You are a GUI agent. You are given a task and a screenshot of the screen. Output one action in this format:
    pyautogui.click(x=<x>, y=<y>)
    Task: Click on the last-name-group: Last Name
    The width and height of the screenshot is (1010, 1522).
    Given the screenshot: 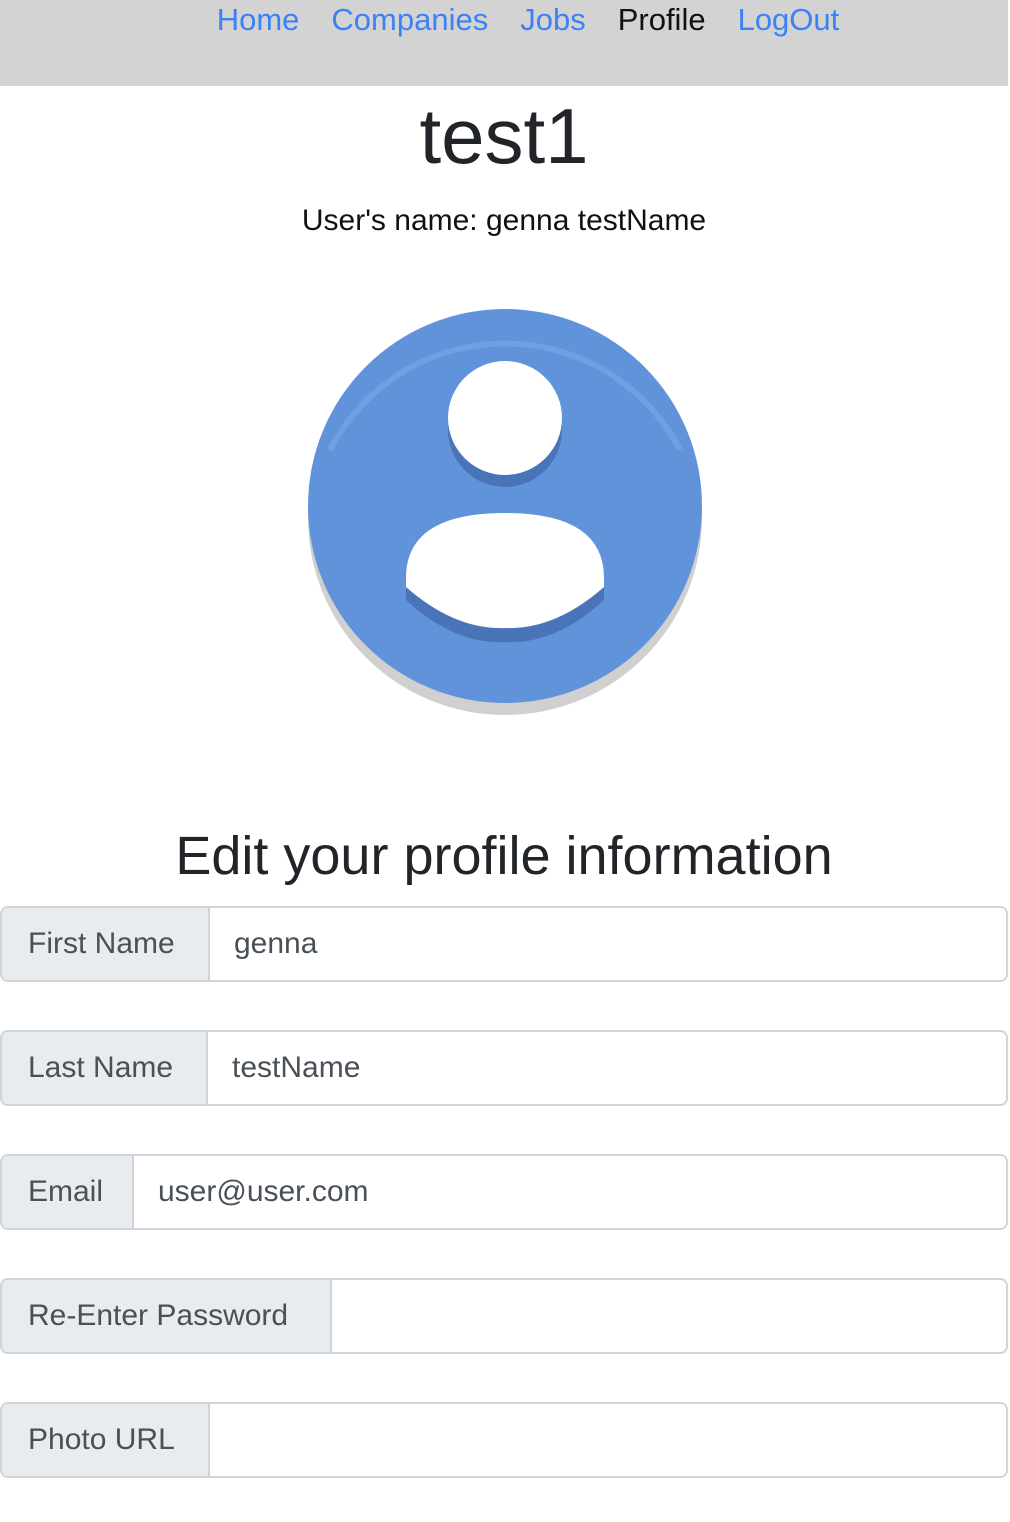 What is the action you would take?
    pyautogui.click(x=504, y=1068)
    